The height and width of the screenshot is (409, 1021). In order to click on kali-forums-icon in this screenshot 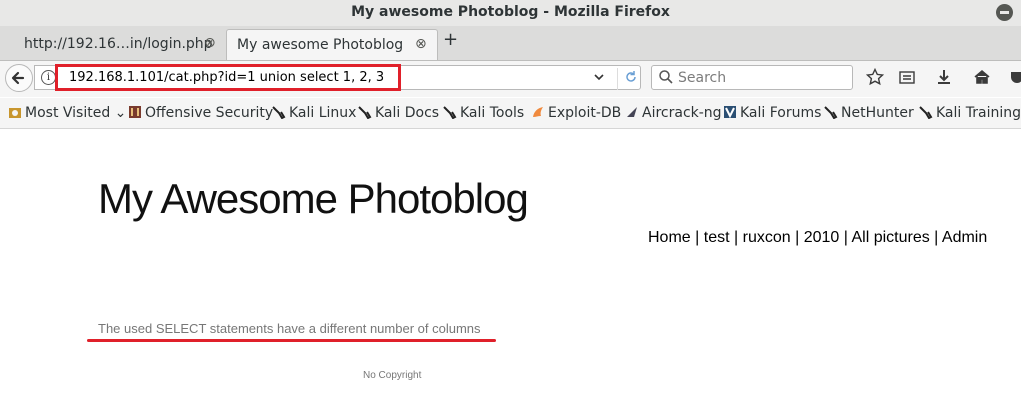, I will do `click(730, 112)`.